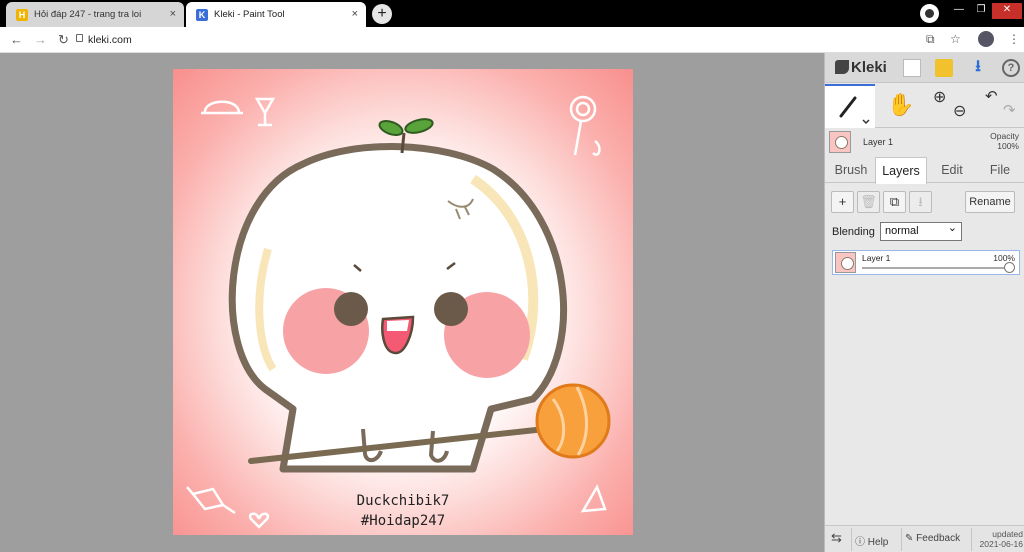 The image size is (1024, 552). Describe the element at coordinates (202, 14) in the screenshot. I see `kleki-favicon-icon: K` at that location.